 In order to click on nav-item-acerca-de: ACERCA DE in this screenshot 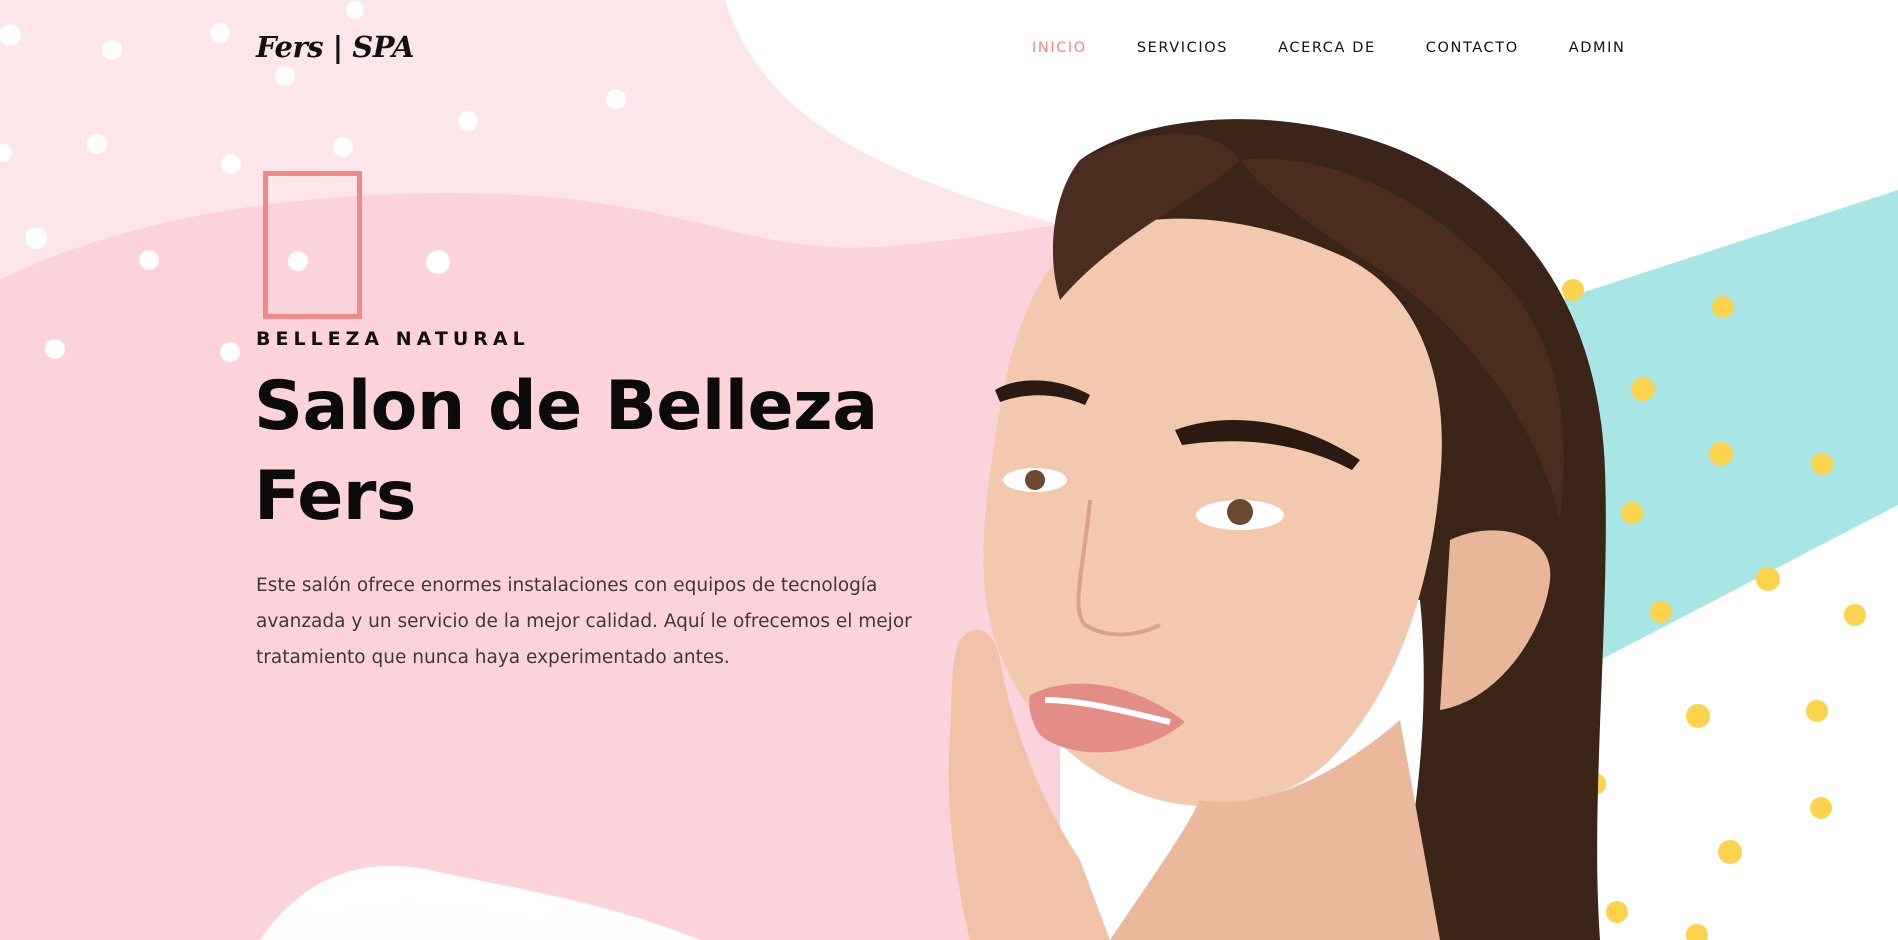, I will do `click(1327, 48)`.